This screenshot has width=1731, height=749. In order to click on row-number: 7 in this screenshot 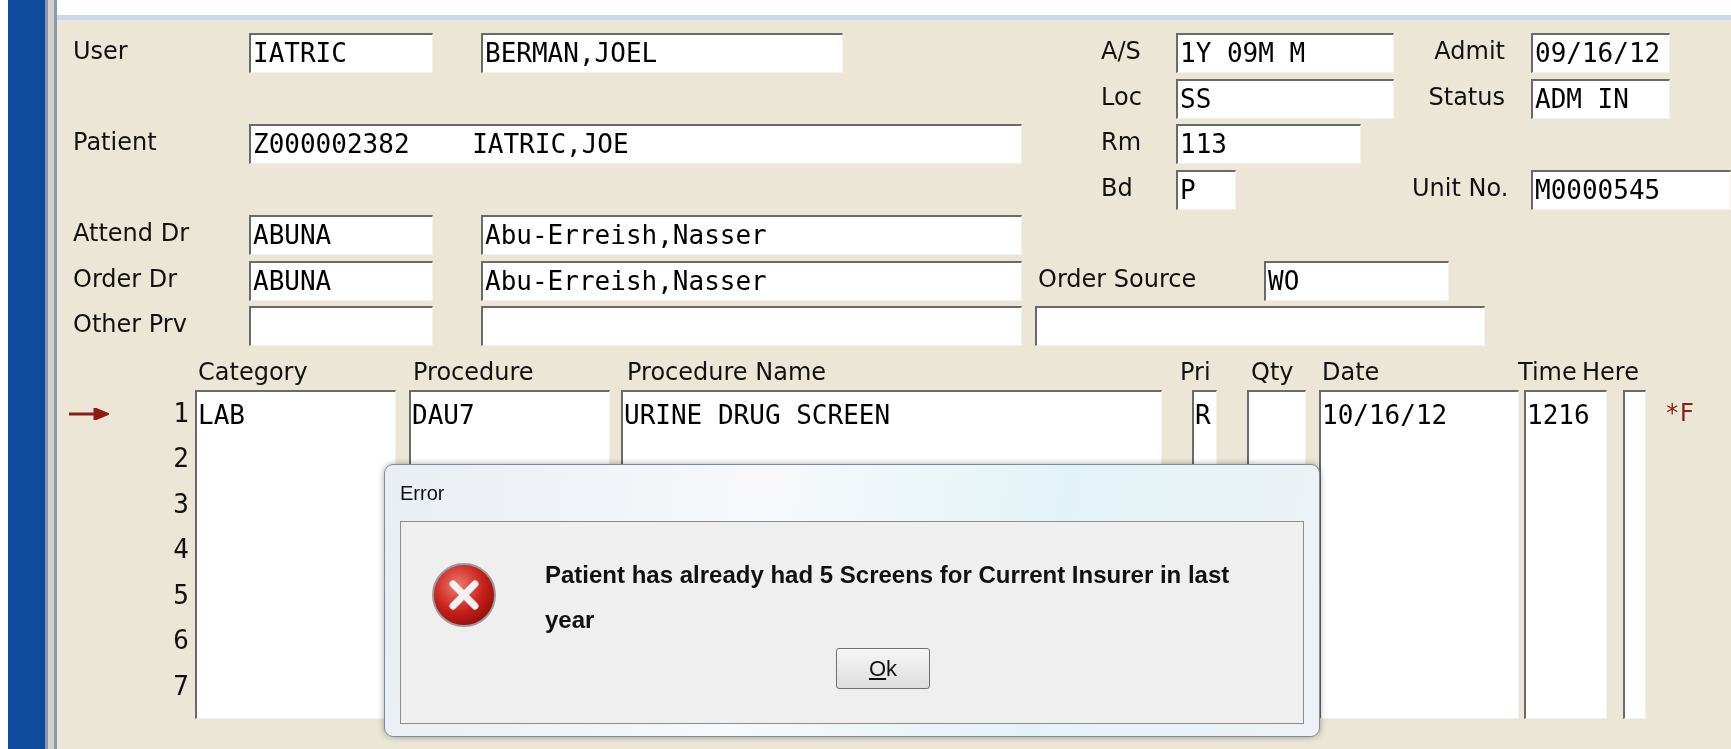, I will do `click(181, 685)`.